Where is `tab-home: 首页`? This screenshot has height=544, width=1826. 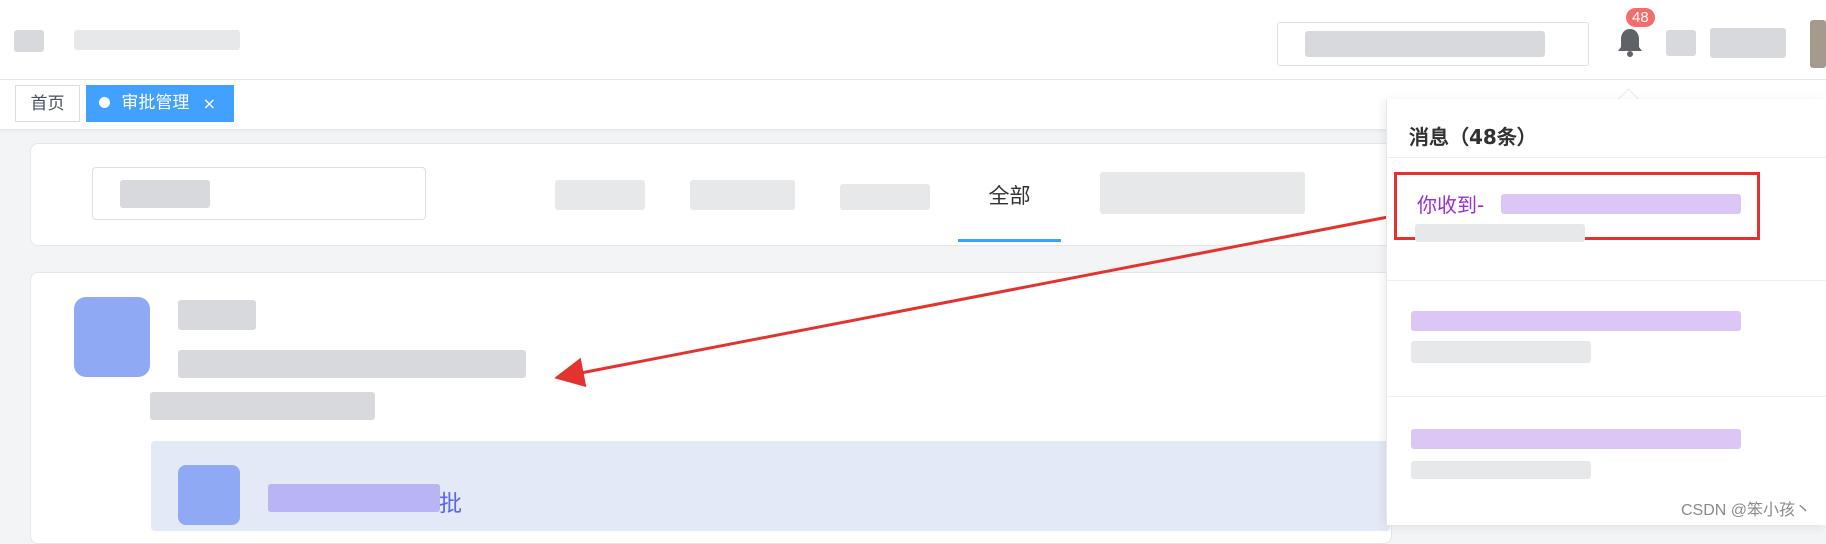
tab-home: 首页 is located at coordinates (47, 103).